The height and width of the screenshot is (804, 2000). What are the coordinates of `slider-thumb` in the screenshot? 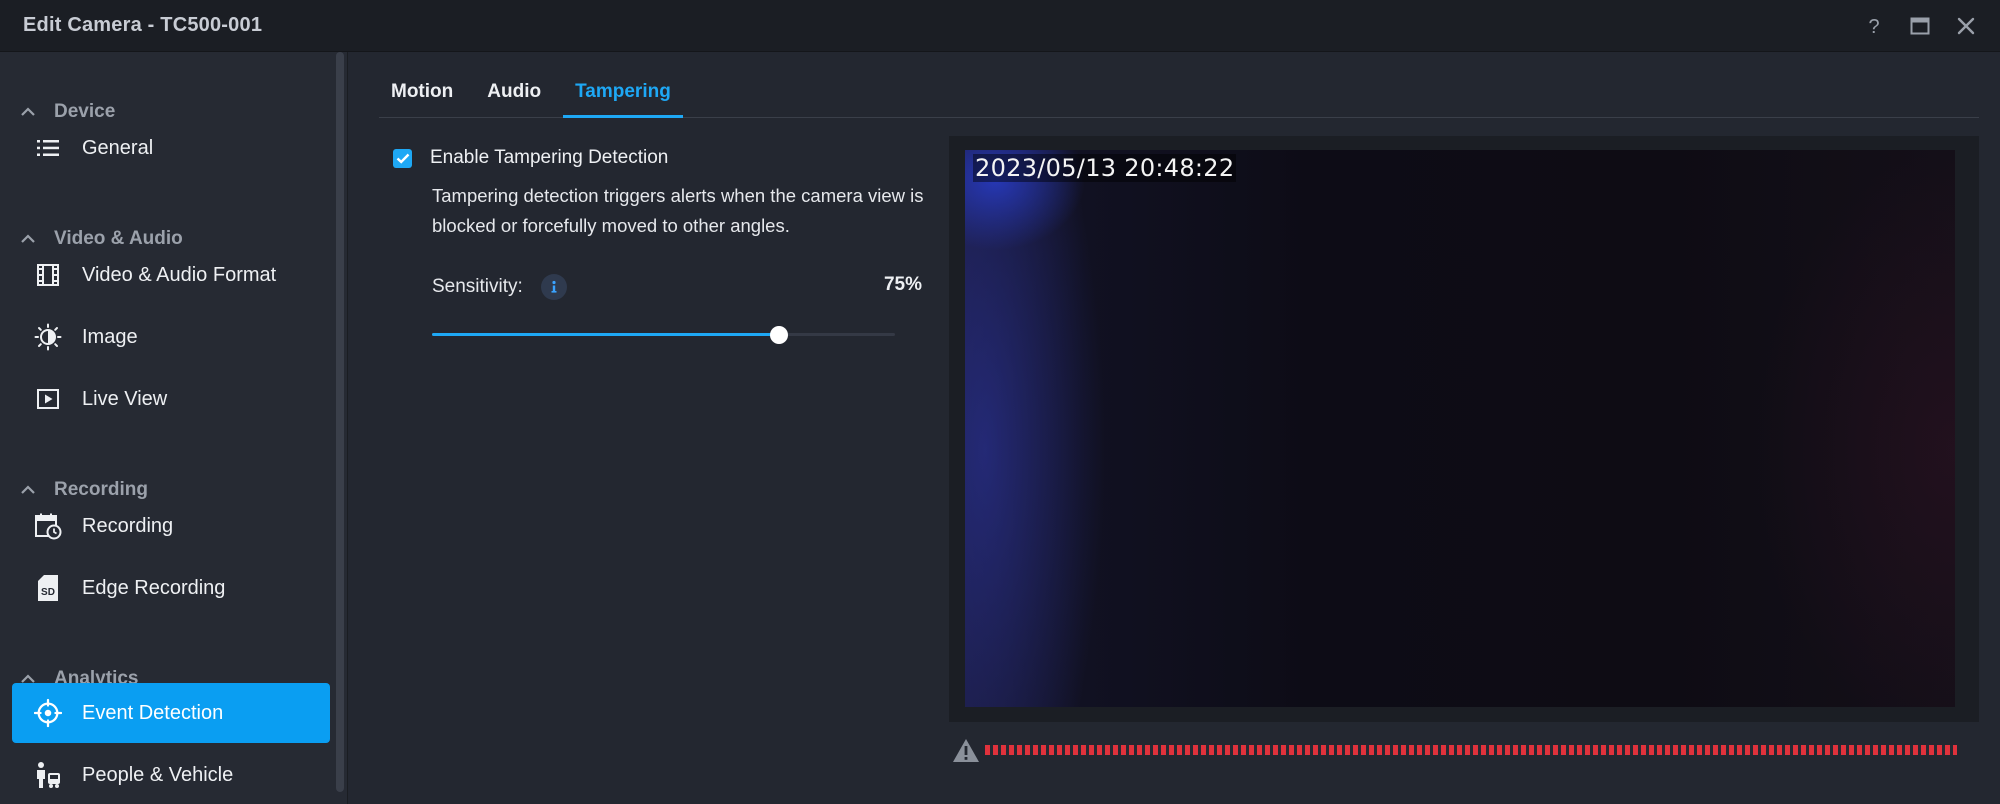 It's located at (779, 335).